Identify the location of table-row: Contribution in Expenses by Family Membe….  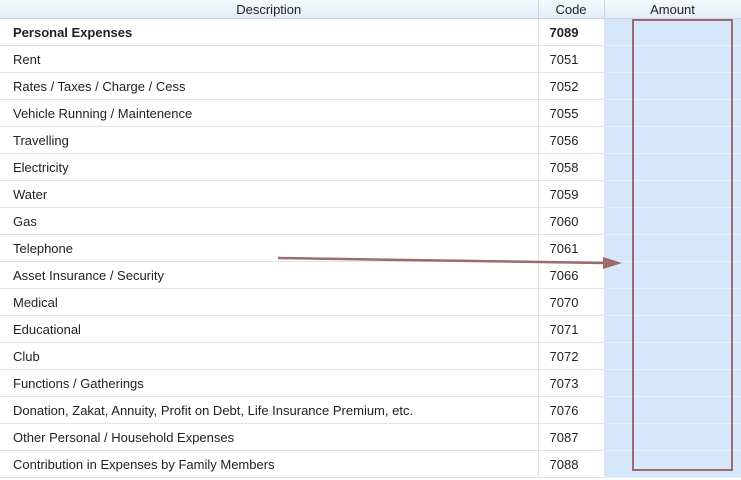
(370, 464).